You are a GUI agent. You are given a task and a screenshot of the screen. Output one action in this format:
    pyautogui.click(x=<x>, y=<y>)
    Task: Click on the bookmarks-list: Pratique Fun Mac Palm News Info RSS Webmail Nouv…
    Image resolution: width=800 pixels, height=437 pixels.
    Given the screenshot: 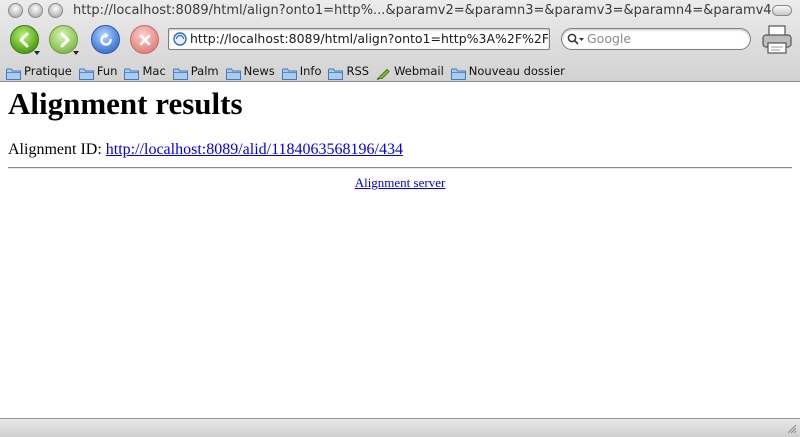 What is the action you would take?
    pyautogui.click(x=289, y=71)
    